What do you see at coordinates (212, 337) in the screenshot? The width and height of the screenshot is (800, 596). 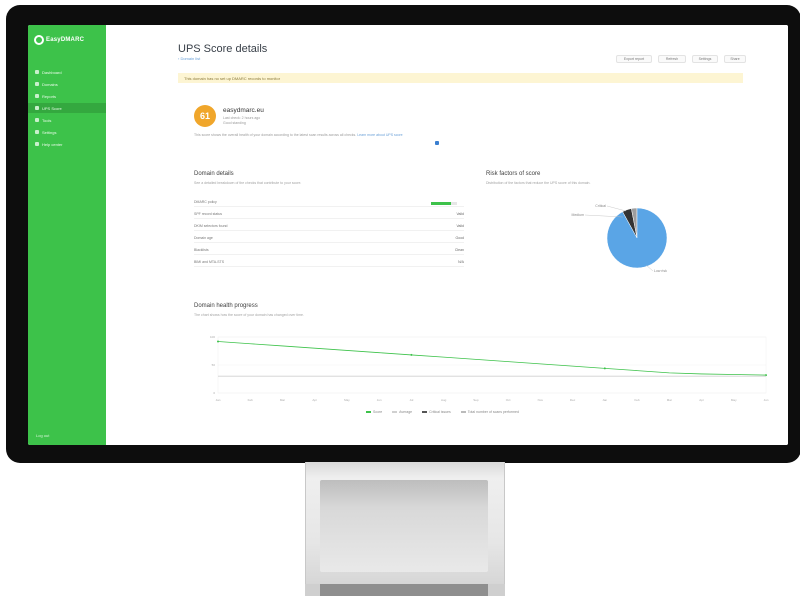 I see `y-tick-label: 100` at bounding box center [212, 337].